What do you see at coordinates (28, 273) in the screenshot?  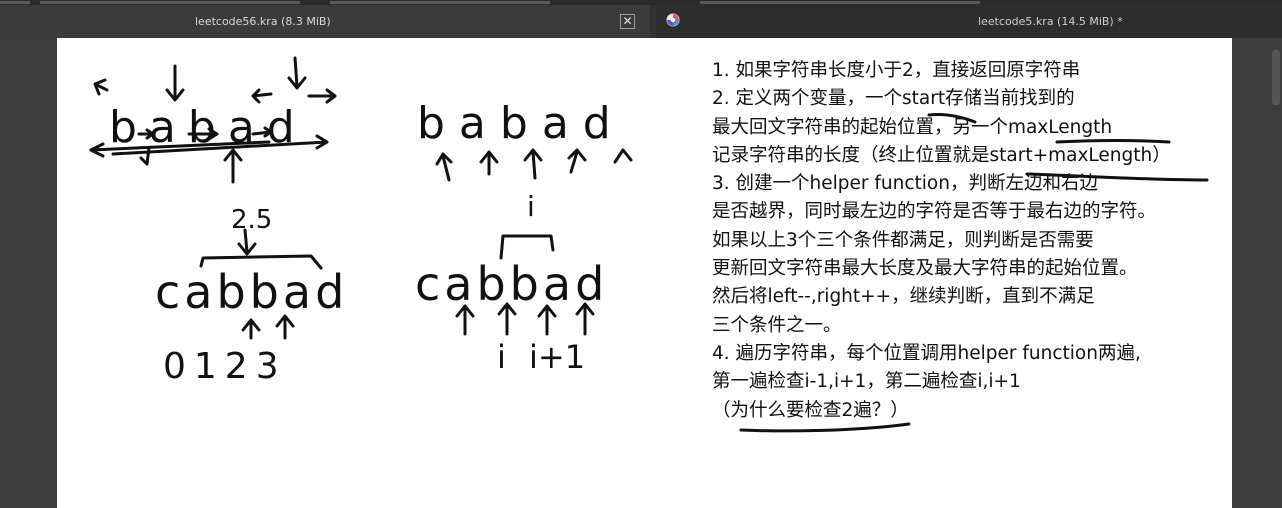 I see `left-canvas-margin` at bounding box center [28, 273].